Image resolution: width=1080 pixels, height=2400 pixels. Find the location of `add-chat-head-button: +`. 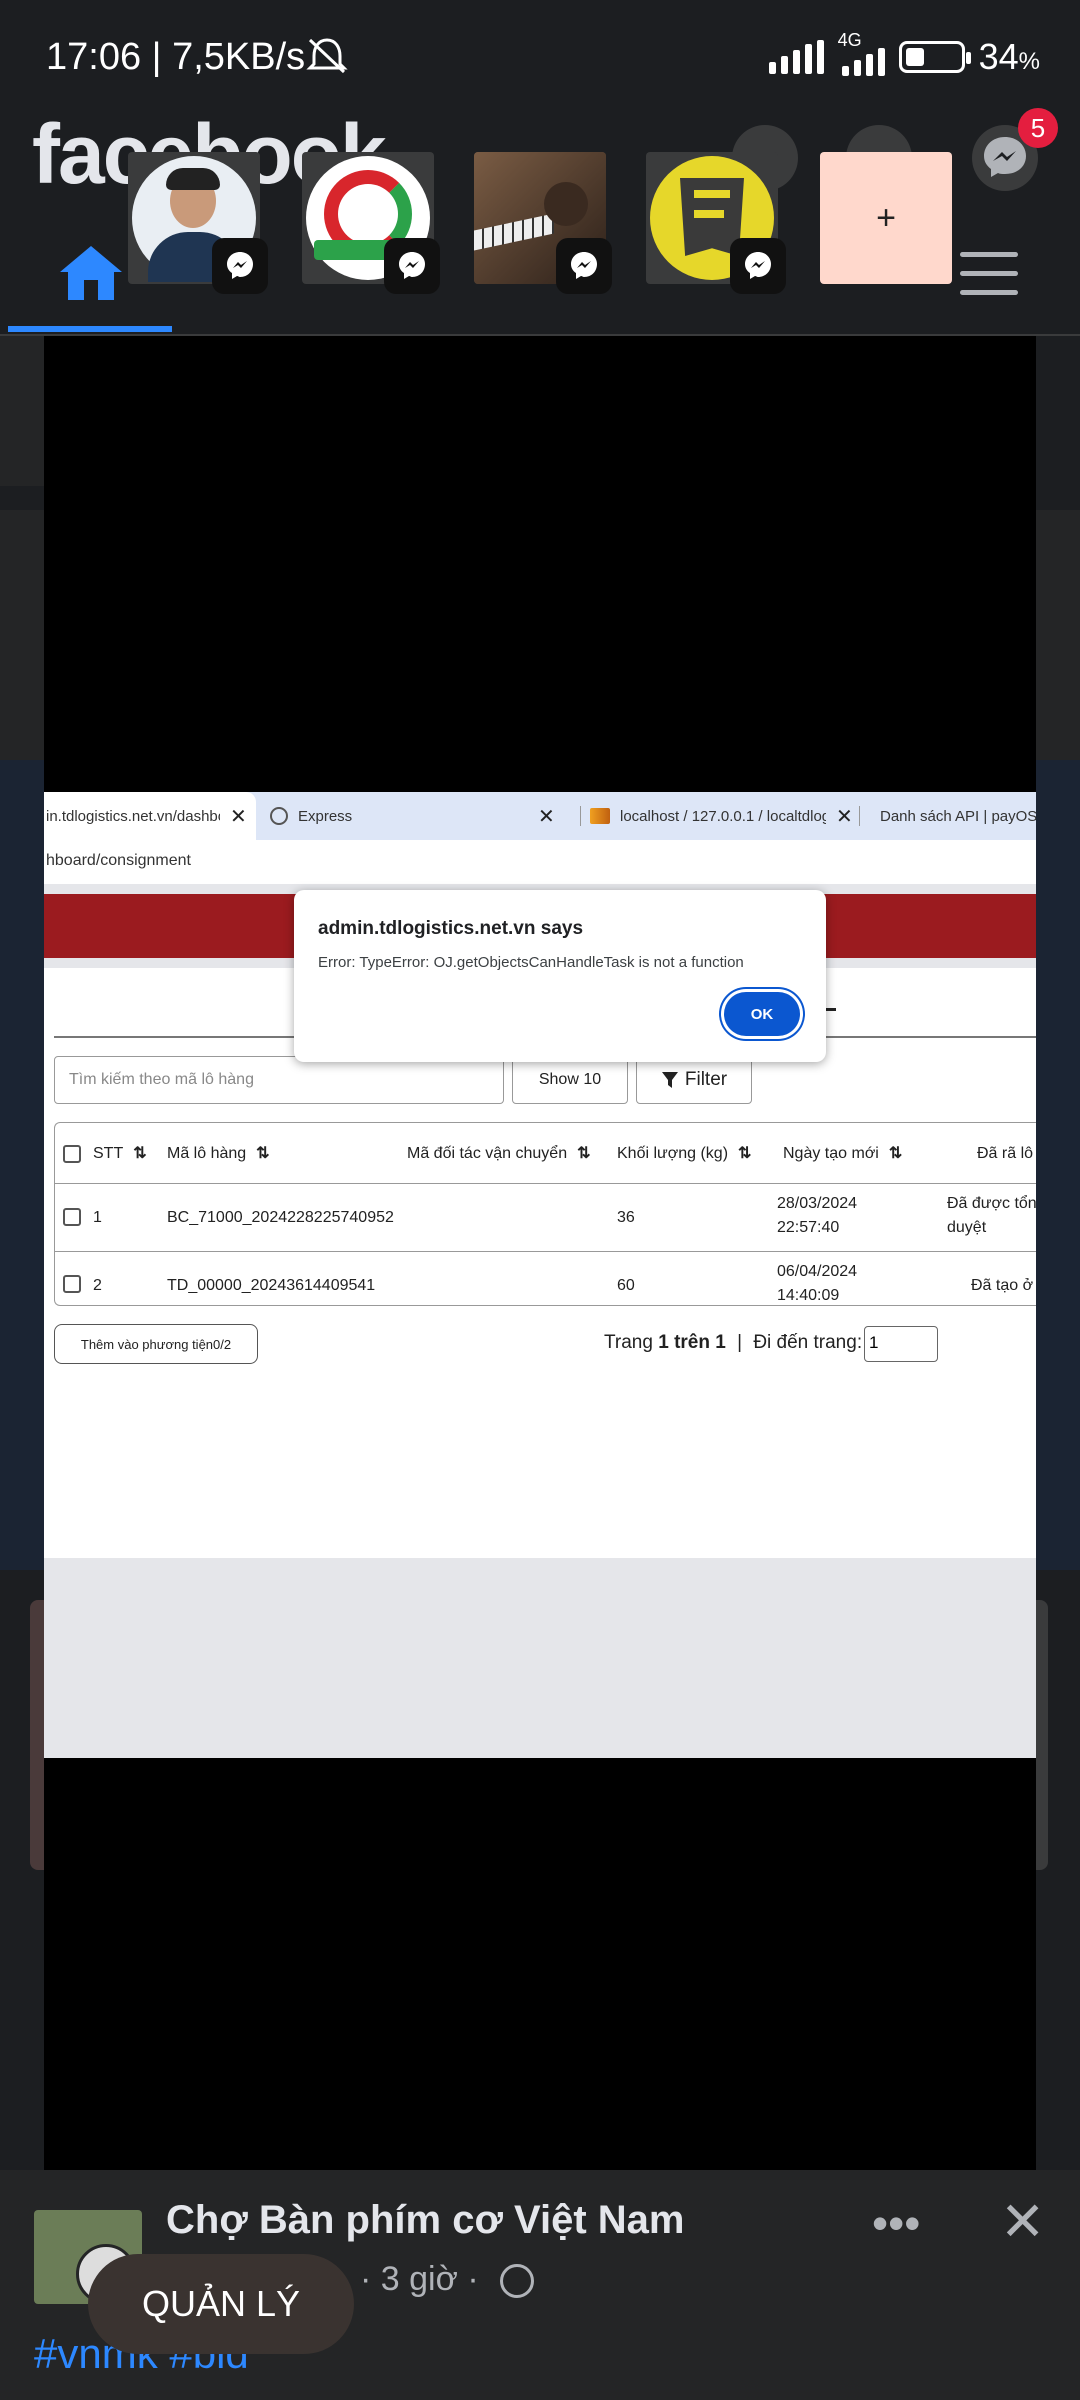

add-chat-head-button: + is located at coordinates (886, 218).